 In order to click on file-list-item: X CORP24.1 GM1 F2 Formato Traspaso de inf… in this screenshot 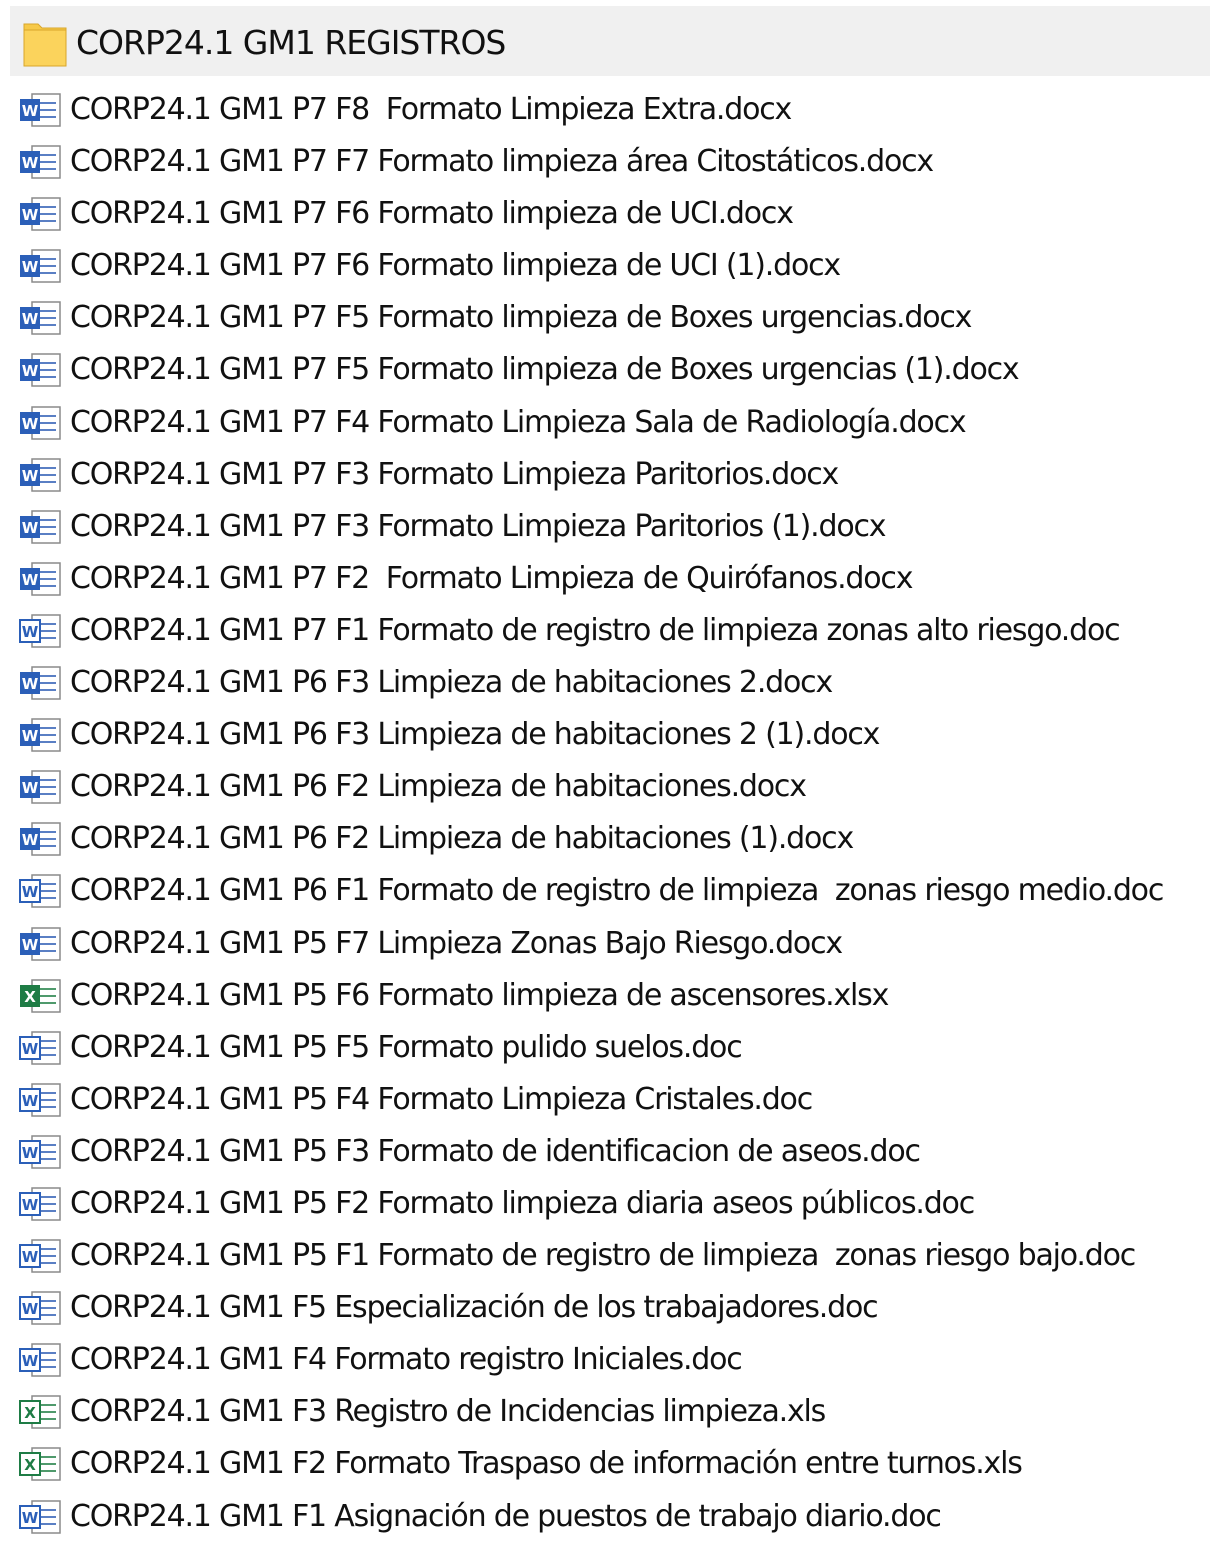, I will do `click(605, 1464)`.